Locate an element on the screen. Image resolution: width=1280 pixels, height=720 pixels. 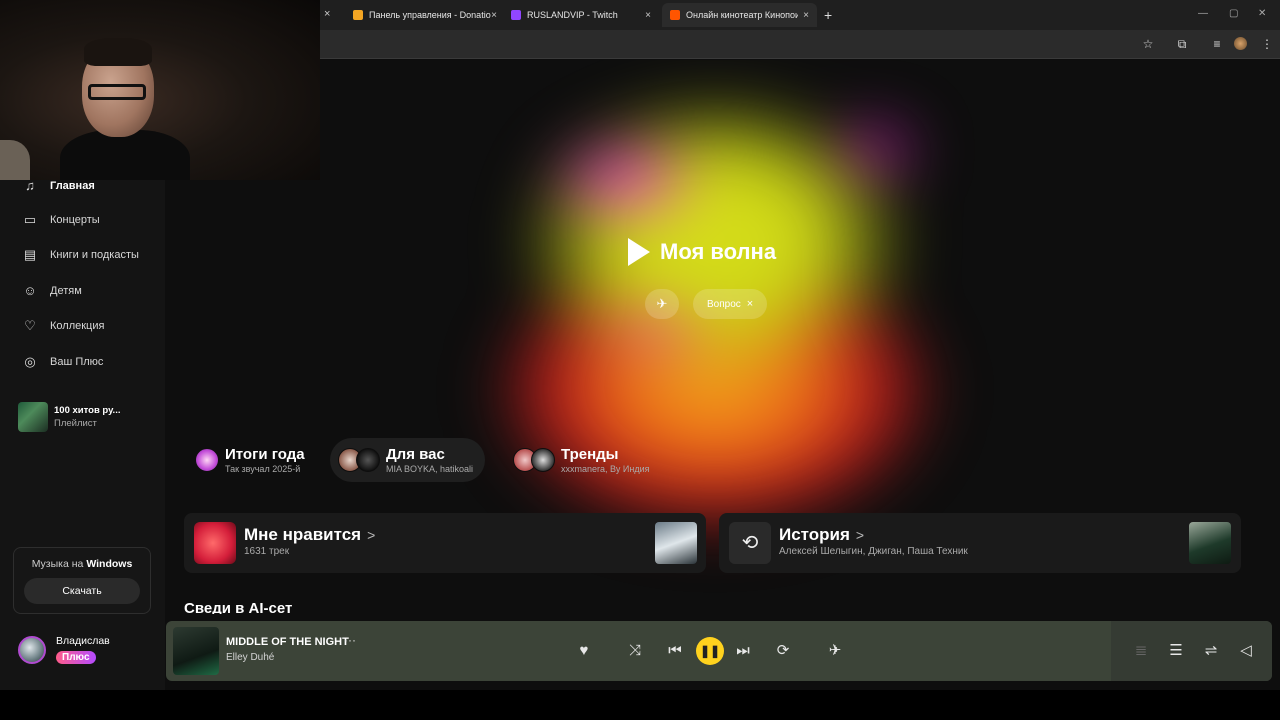
section-title: Сведи в AI-сет is located at coordinates (238, 607).